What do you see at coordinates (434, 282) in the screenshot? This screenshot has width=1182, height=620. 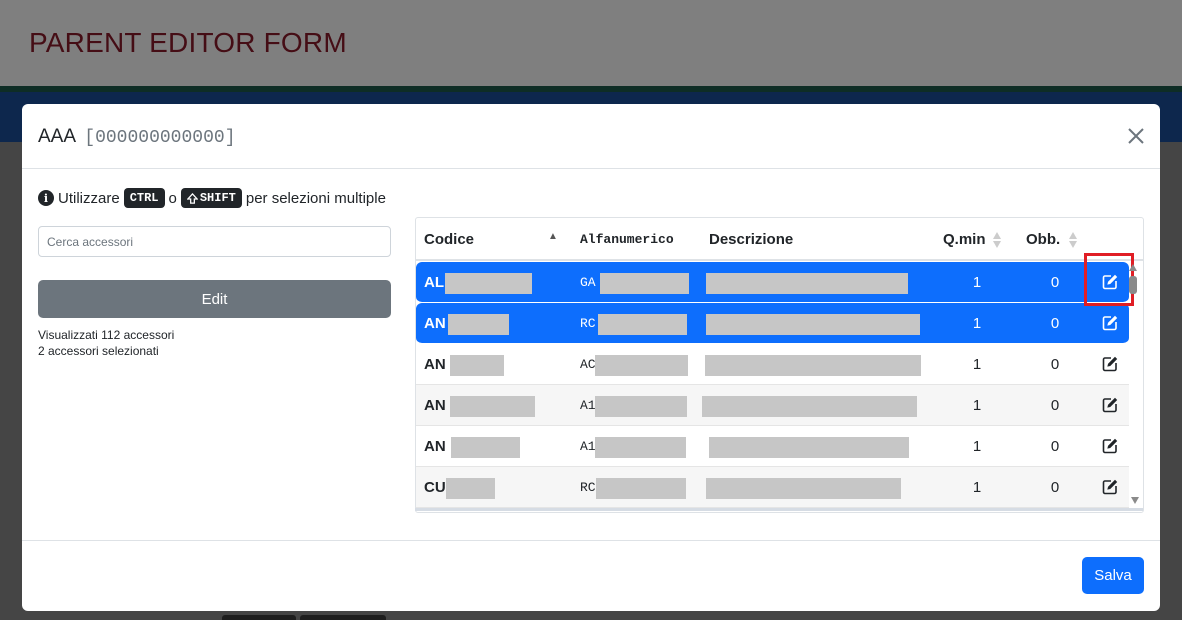 I see `cell-codice: AL` at bounding box center [434, 282].